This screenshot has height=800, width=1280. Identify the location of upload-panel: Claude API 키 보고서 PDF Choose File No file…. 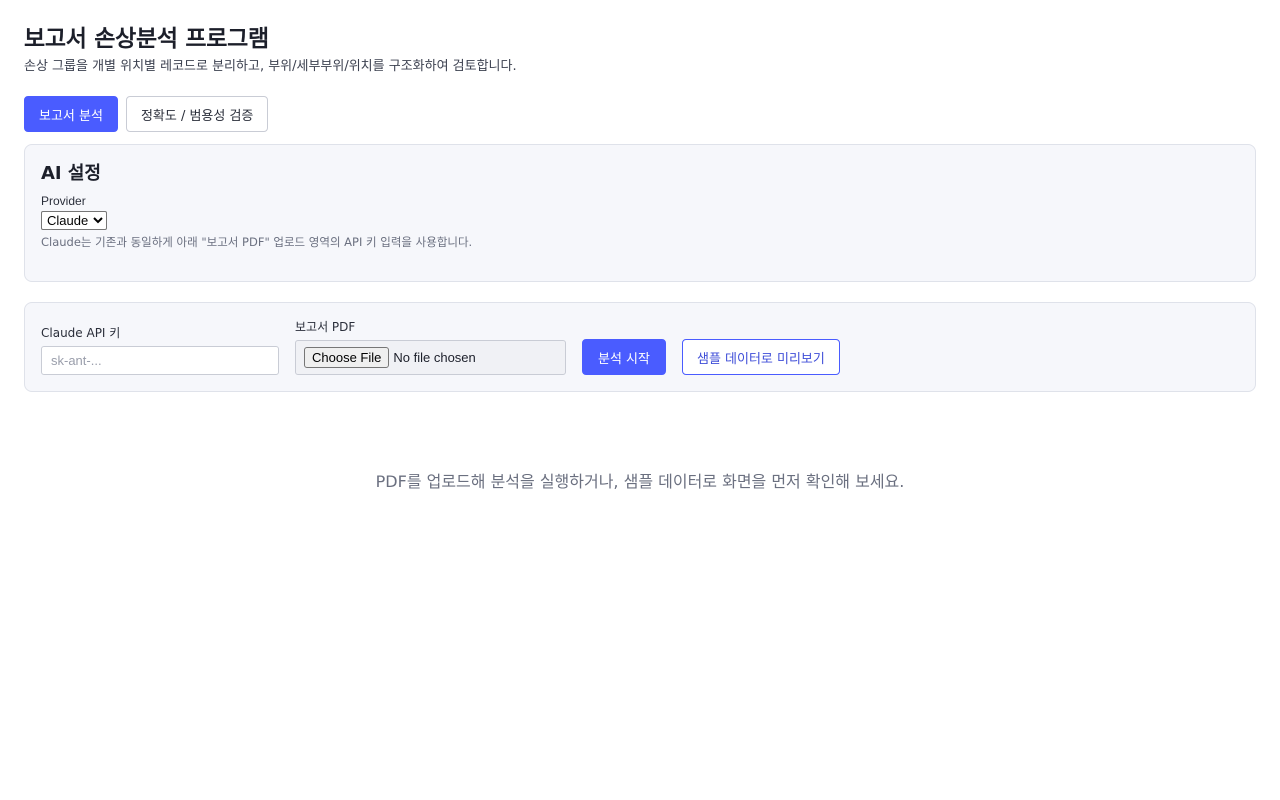
(640, 347).